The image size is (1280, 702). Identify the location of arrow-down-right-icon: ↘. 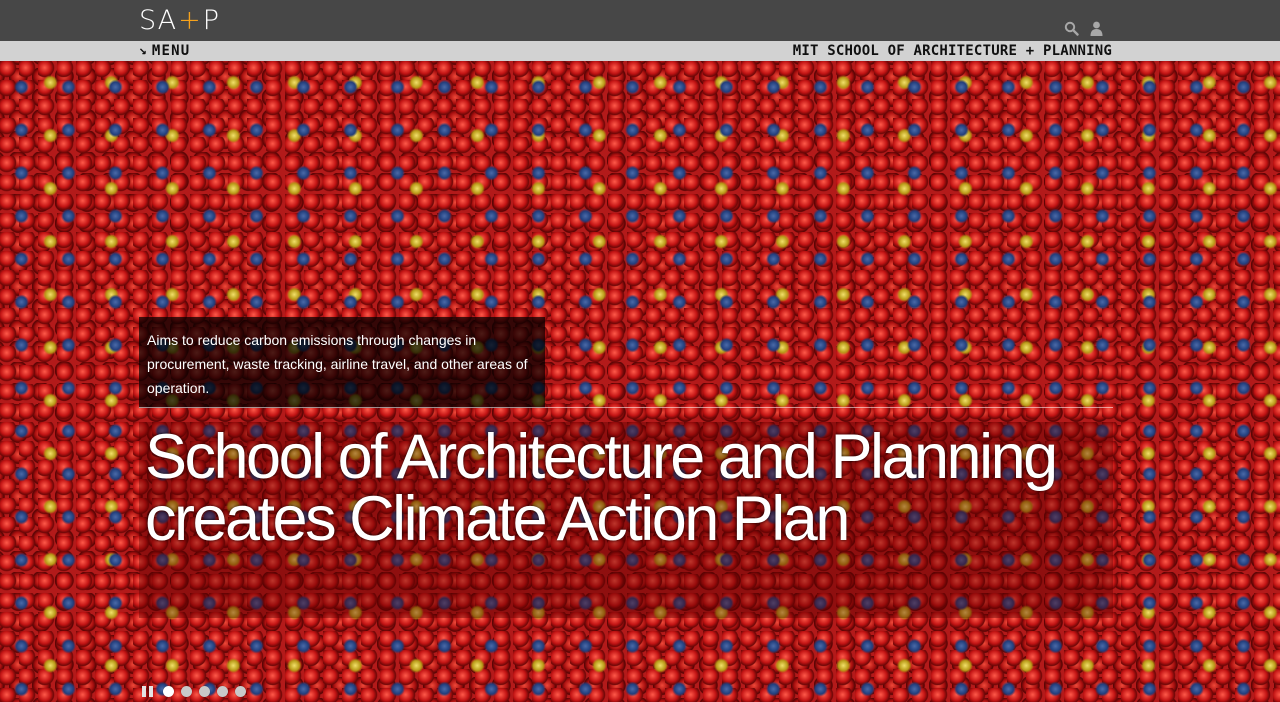
(143, 50).